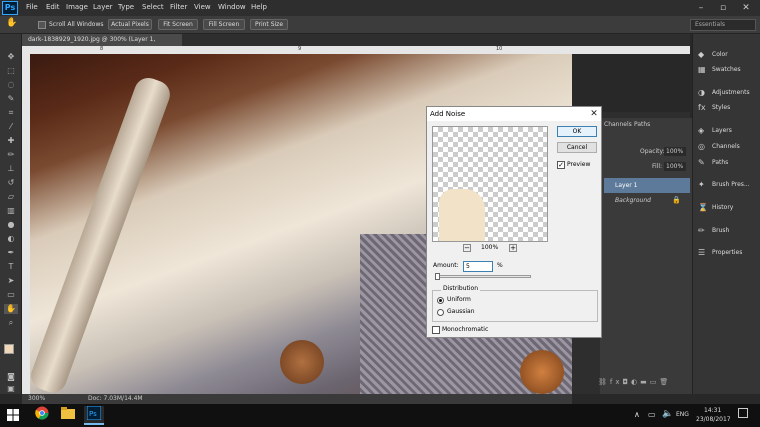 The height and width of the screenshot is (427, 760). I want to click on layers-panel, so click(646, 256).